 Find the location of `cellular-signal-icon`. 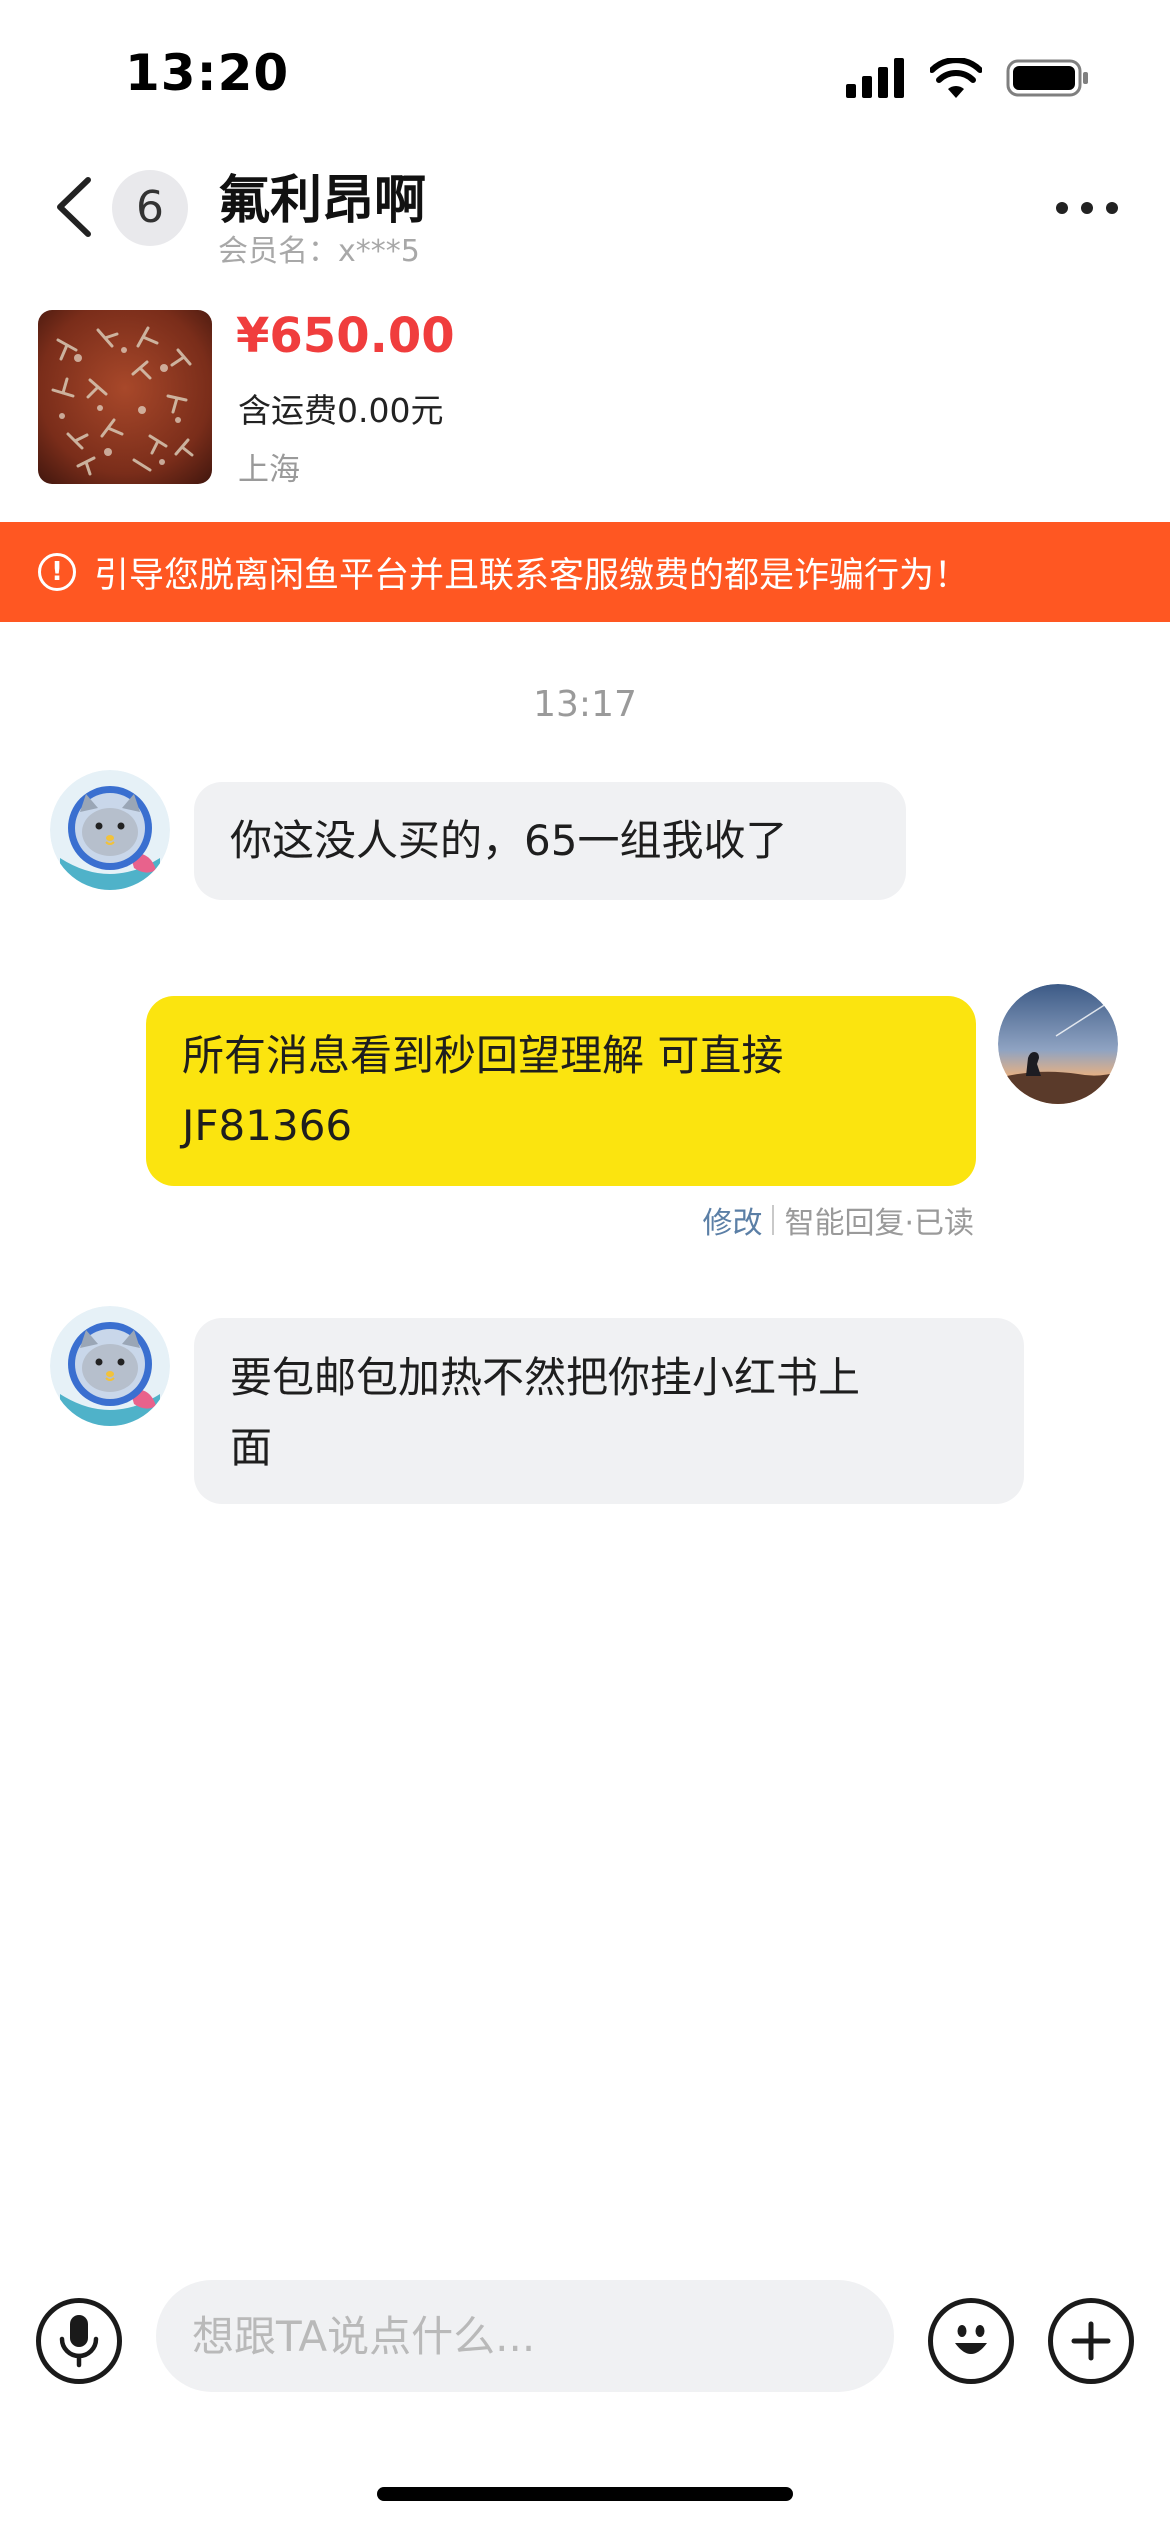

cellular-signal-icon is located at coordinates (875, 78).